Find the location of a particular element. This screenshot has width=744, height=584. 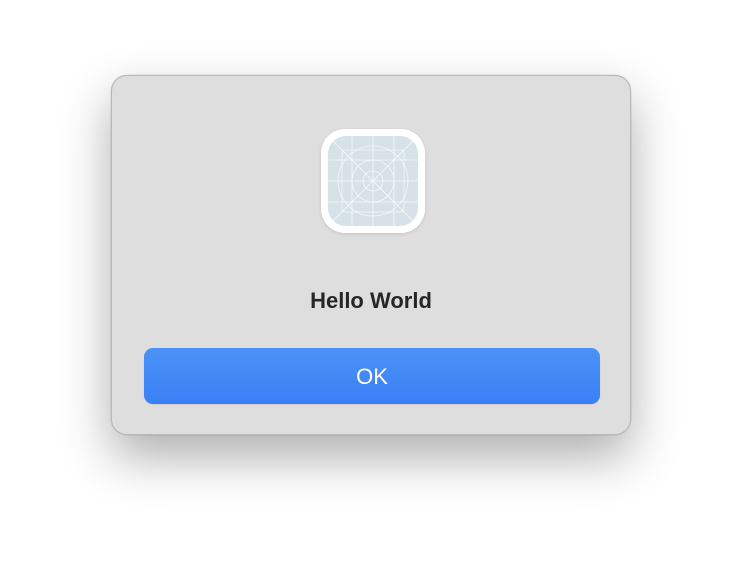

generic-app-icon is located at coordinates (373, 181).